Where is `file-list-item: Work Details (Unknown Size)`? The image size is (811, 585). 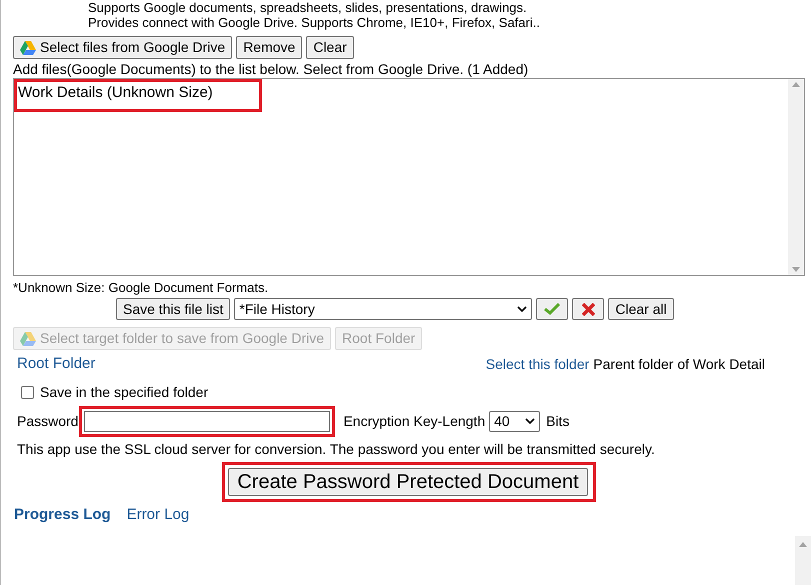 file-list-item: Work Details (Unknown Size) is located at coordinates (115, 92).